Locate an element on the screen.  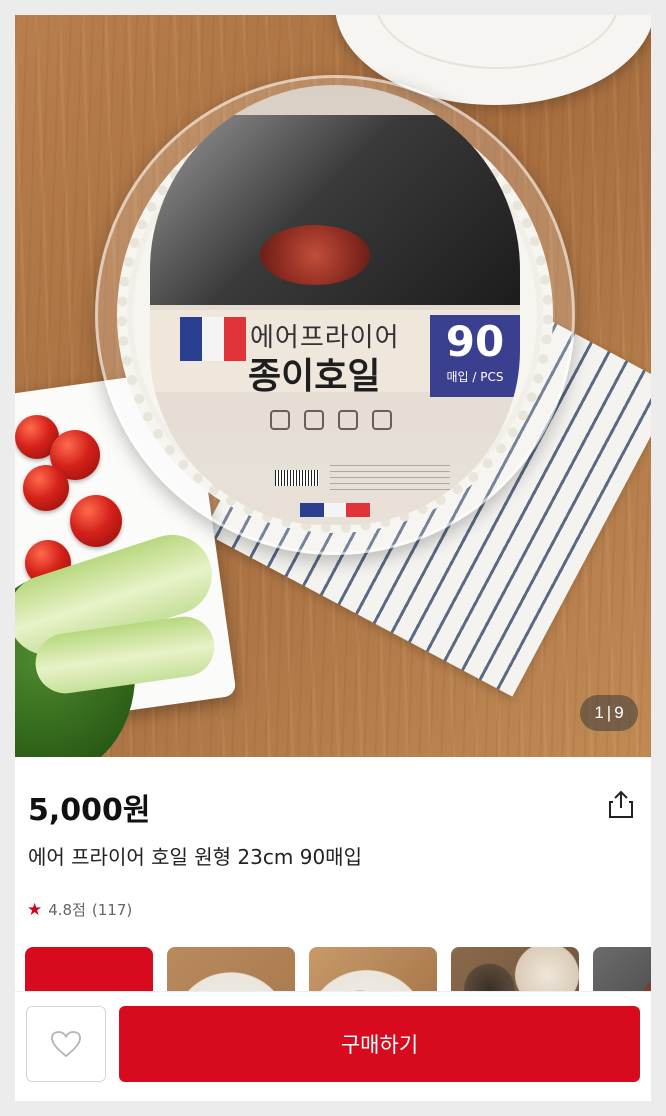
heart-outline-icon is located at coordinates (66, 1044).